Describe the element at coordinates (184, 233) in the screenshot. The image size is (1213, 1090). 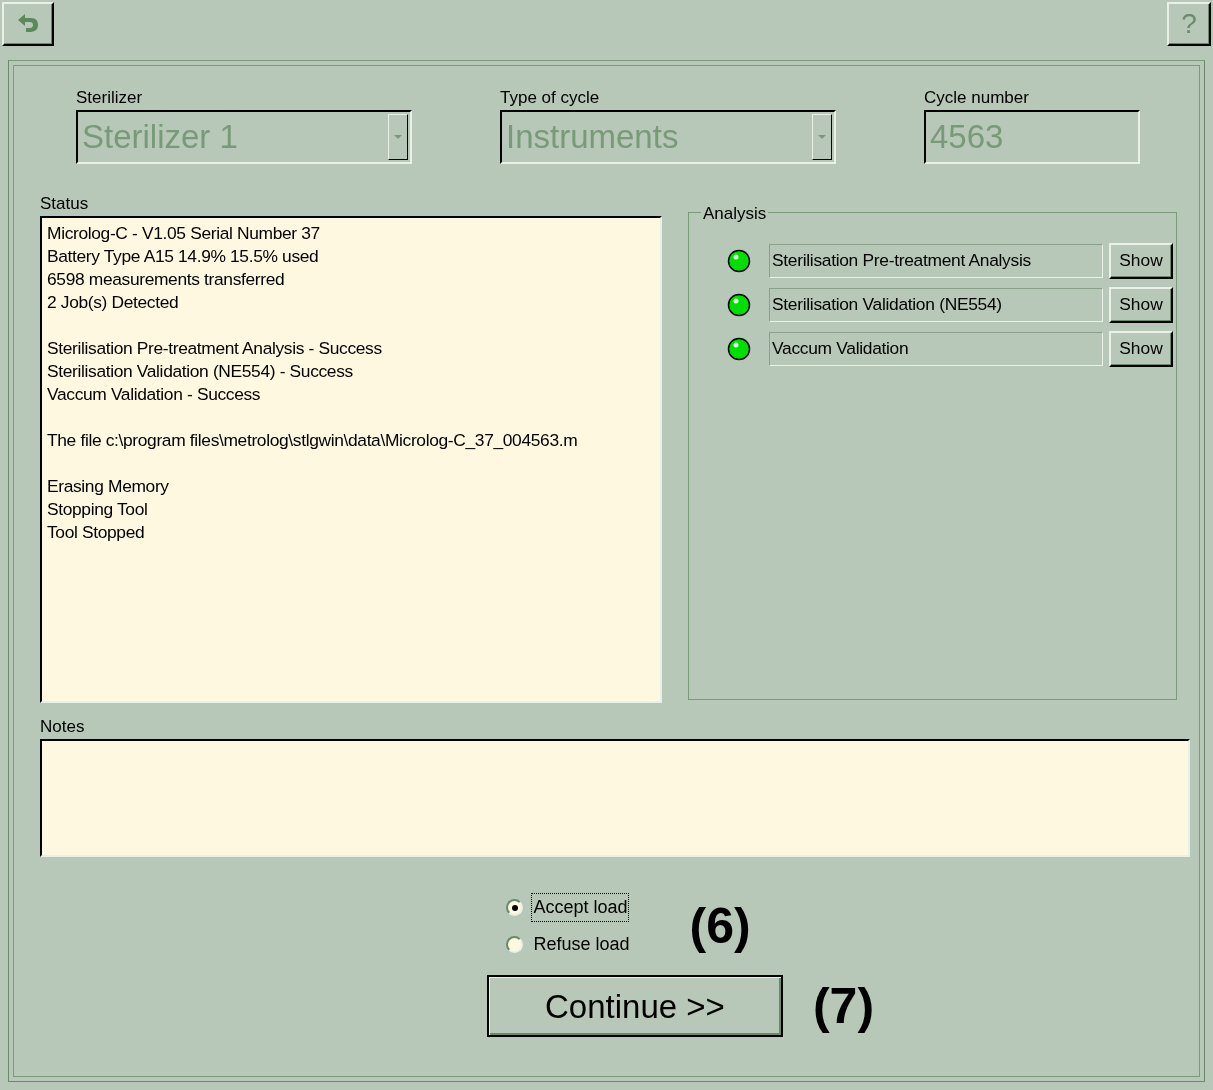
I see `log-line: Microlog-C - V1.05 Serial Number 37` at that location.